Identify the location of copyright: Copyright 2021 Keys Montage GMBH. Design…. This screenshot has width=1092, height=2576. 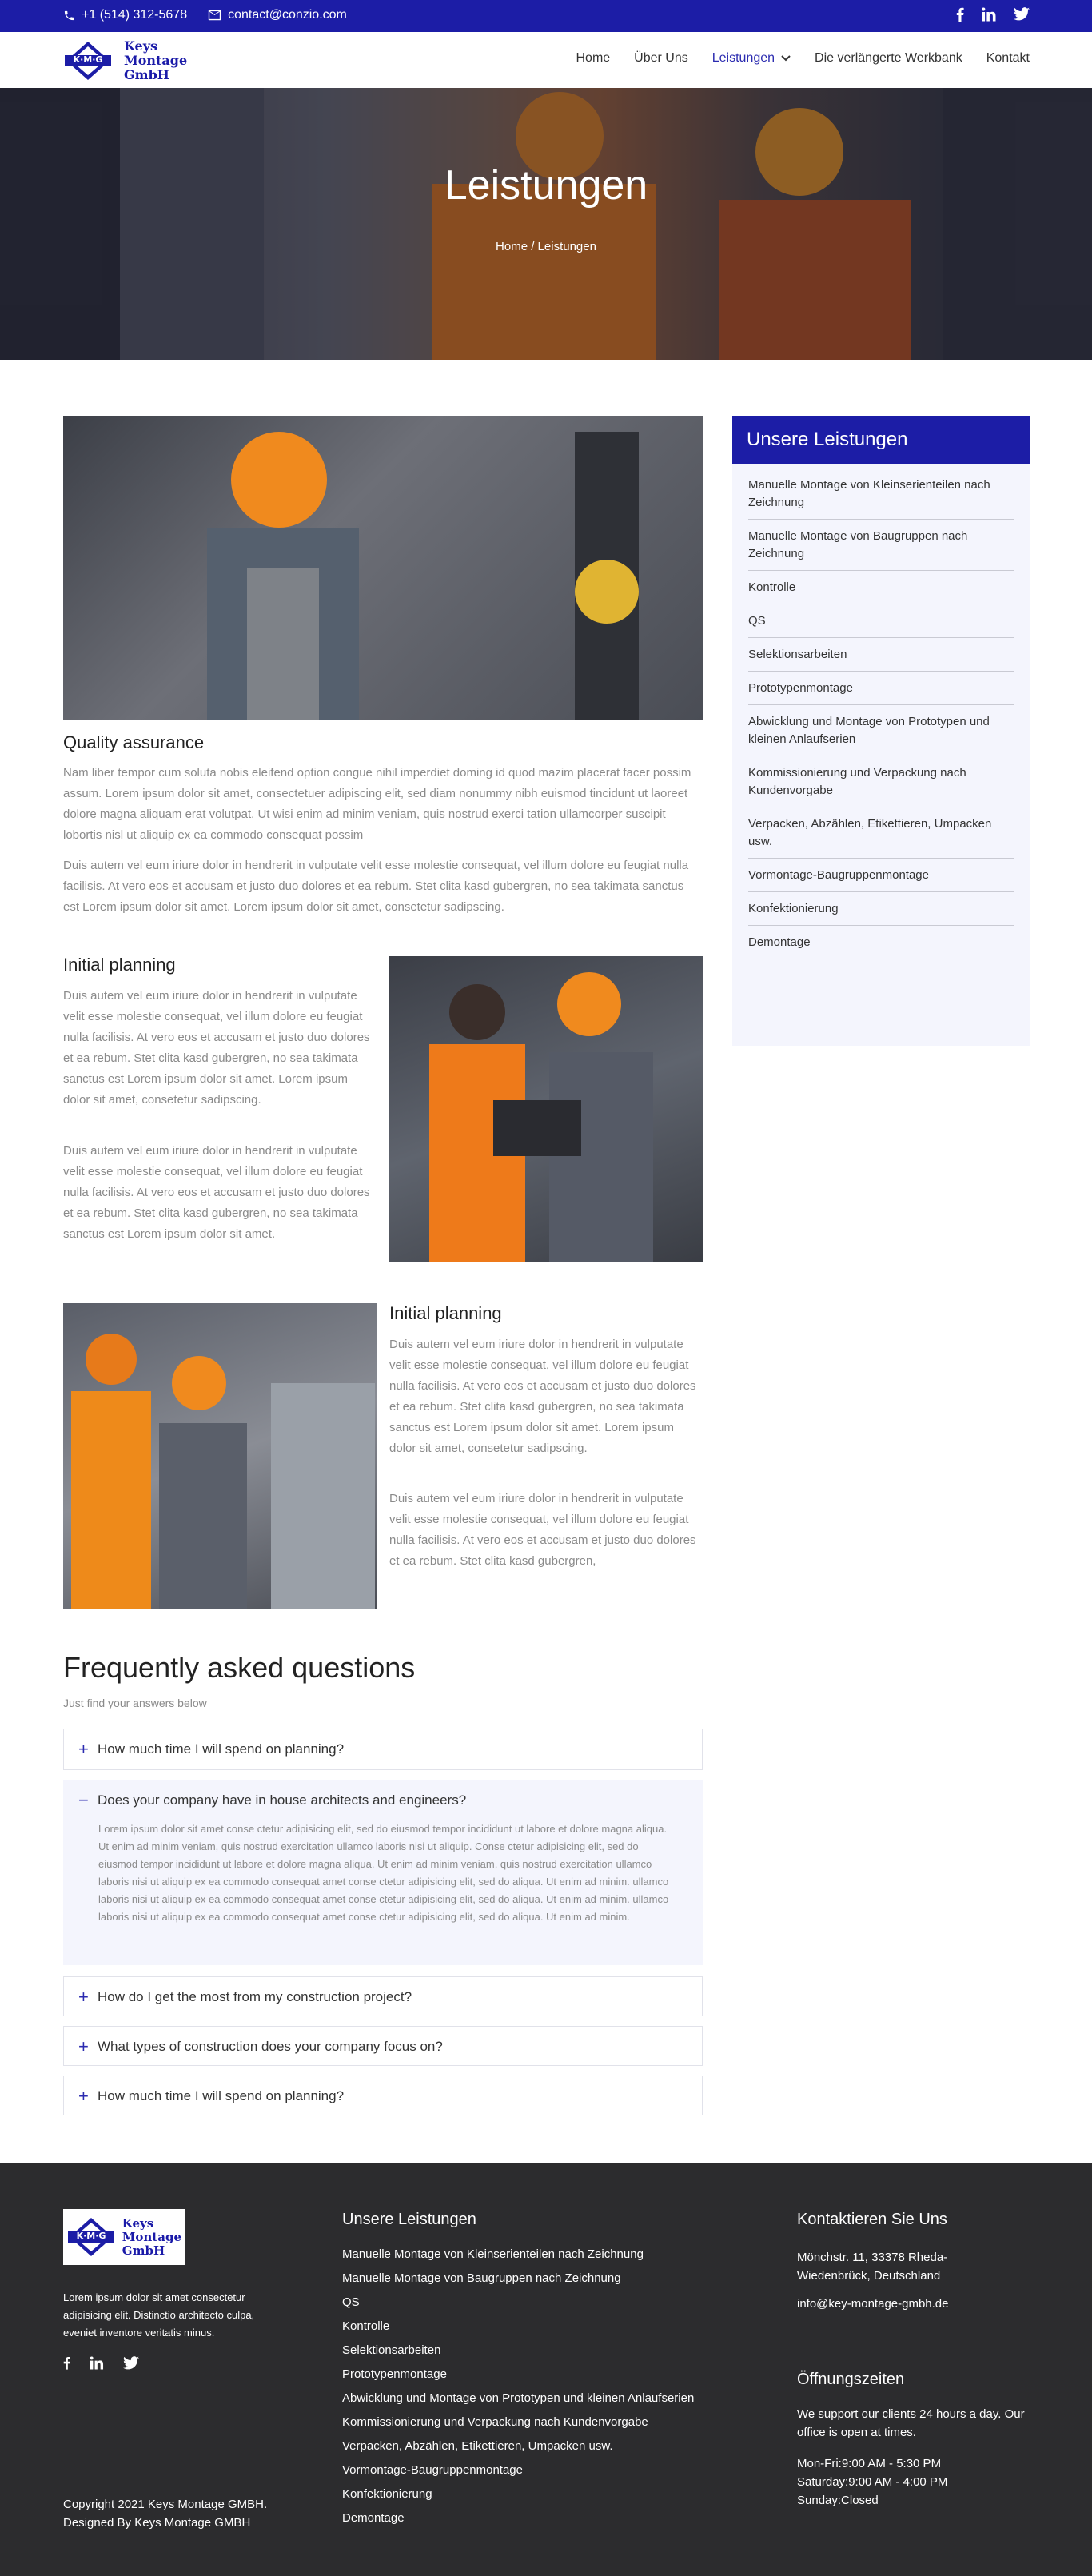
(165, 2514).